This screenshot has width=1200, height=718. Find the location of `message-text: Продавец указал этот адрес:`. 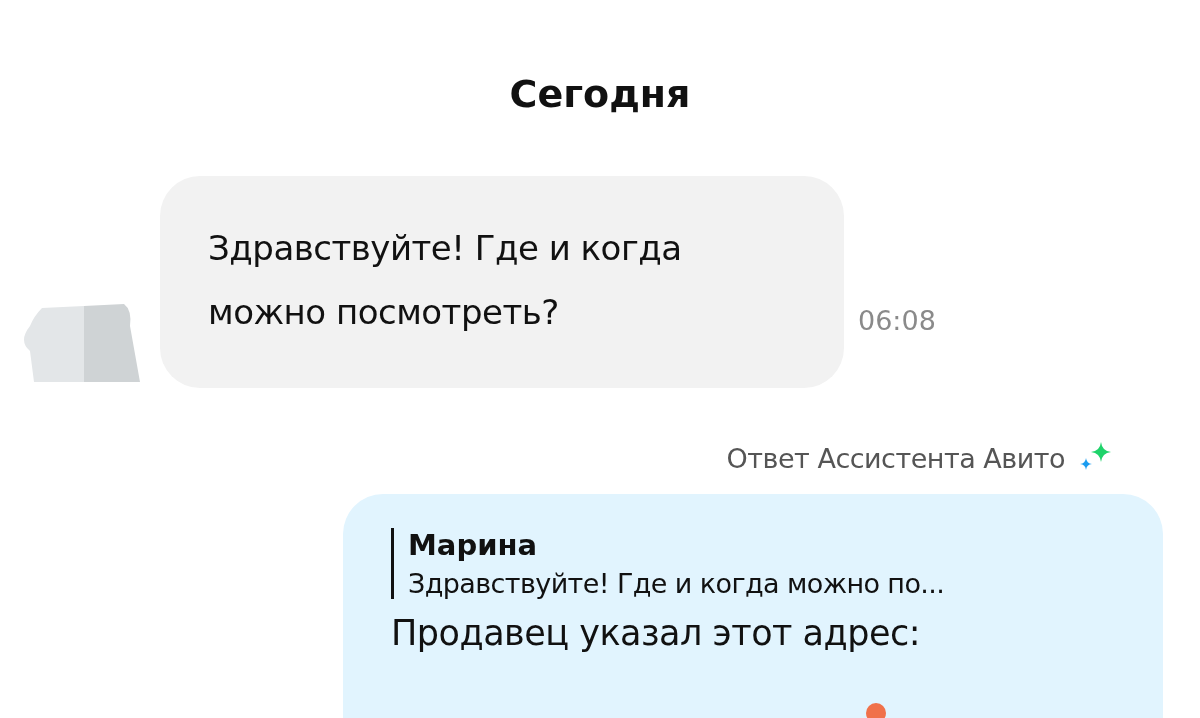

message-text: Продавец указал этот адрес: is located at coordinates (656, 633).